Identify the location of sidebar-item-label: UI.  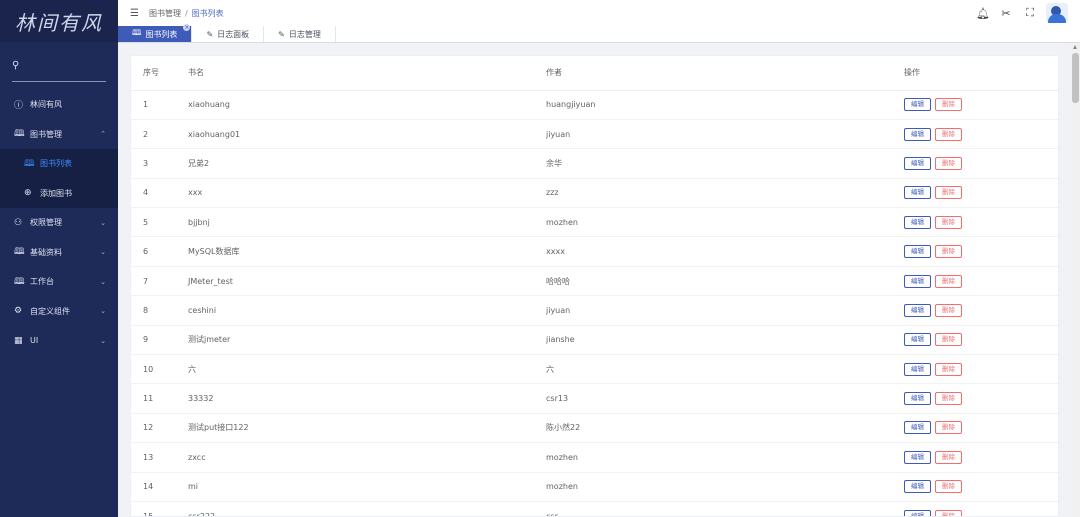
(34, 341).